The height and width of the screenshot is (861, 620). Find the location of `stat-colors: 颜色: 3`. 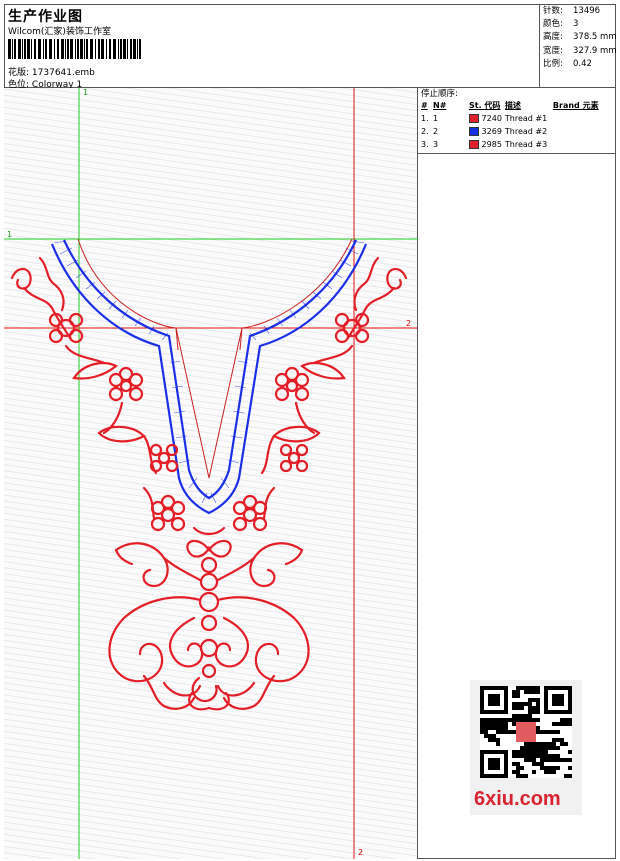

stat-colors: 颜色: 3 is located at coordinates (561, 24).